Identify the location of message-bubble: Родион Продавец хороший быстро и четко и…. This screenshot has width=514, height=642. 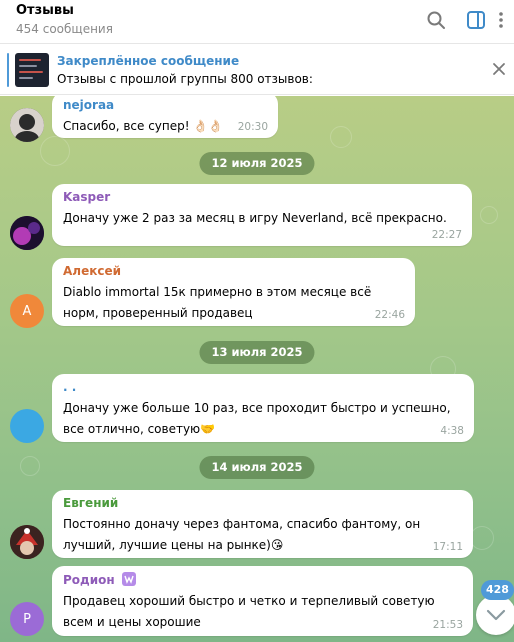
(262, 601).